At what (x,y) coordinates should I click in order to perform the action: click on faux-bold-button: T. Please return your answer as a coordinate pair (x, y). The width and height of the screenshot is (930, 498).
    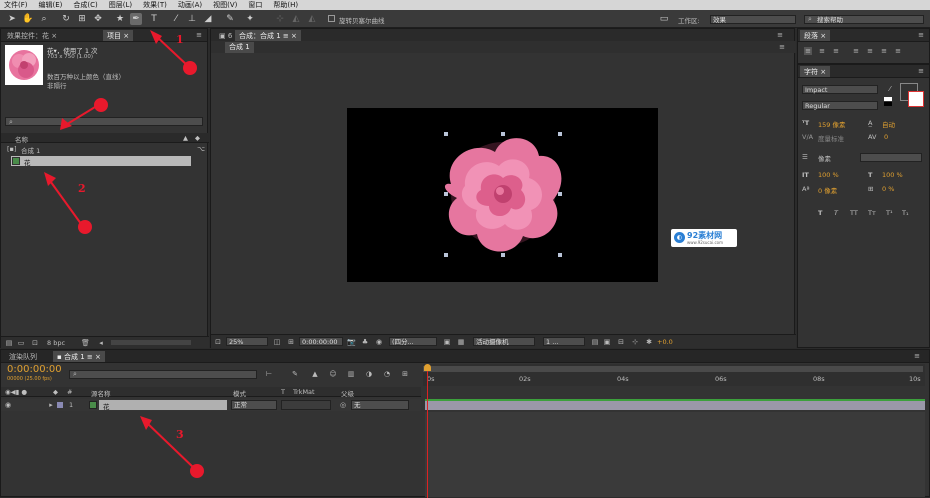
    Looking at the image, I should click on (820, 213).